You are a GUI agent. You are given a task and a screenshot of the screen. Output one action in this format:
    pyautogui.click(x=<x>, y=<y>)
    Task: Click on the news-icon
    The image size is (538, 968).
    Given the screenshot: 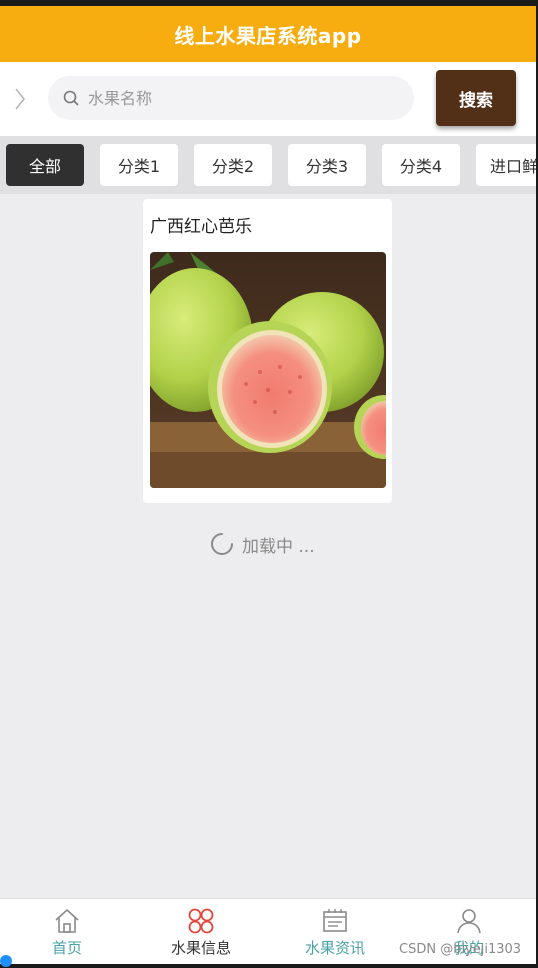 What is the action you would take?
    pyautogui.click(x=335, y=920)
    